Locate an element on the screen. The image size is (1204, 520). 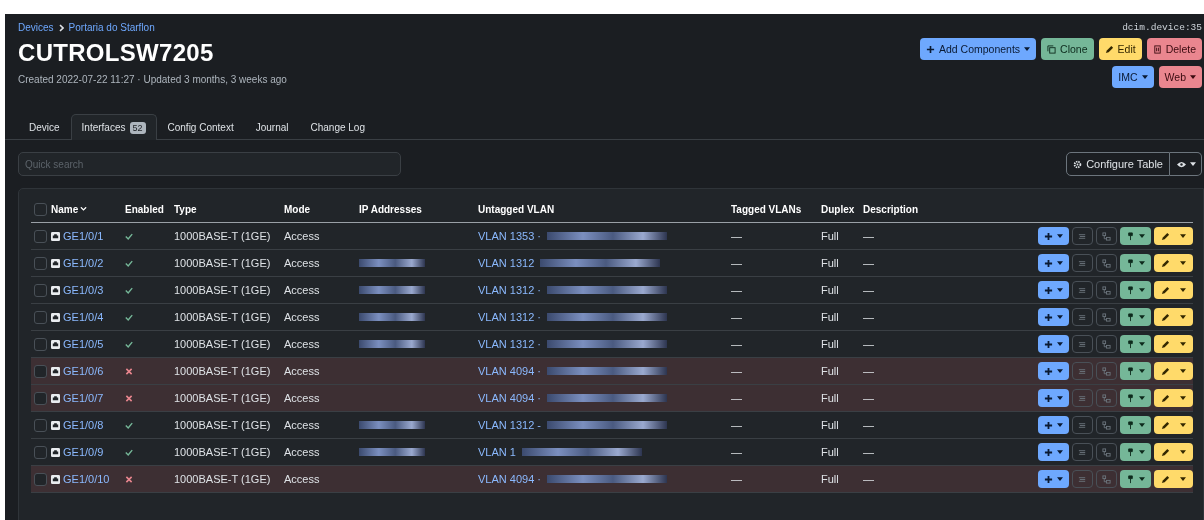
column-header: Description is located at coordinates (938, 209).